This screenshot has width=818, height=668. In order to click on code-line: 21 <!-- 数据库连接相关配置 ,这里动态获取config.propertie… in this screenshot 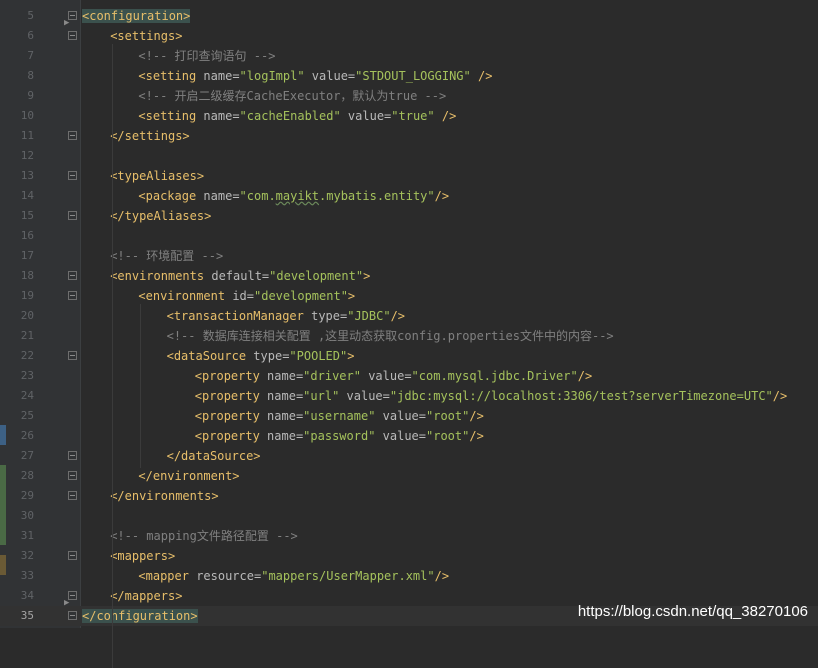, I will do `click(409, 336)`.